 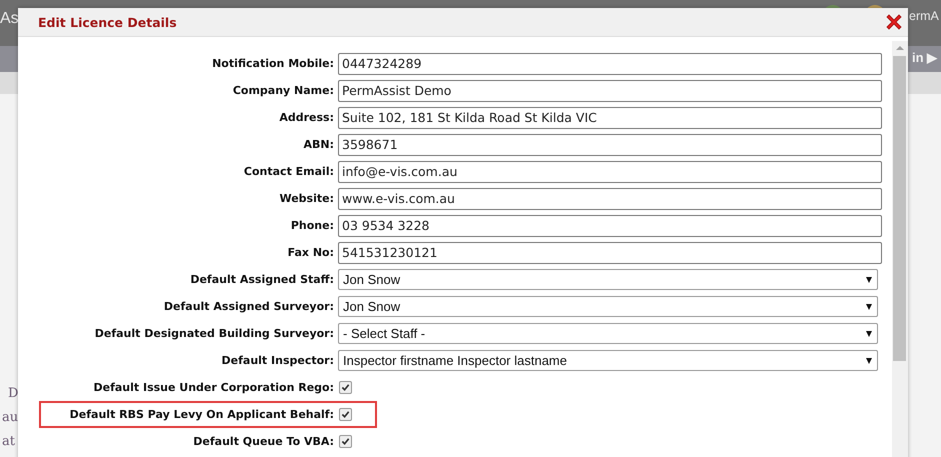 I want to click on field-label: Default Assigned Staff:, so click(x=262, y=279).